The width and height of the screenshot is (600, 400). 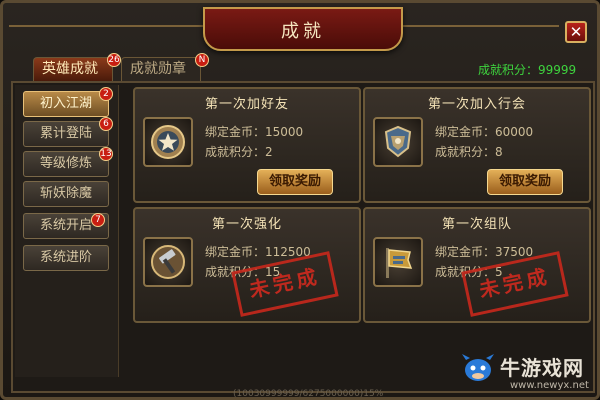 What do you see at coordinates (481, 26) in the screenshot?
I see `title-divider-right` at bounding box center [481, 26].